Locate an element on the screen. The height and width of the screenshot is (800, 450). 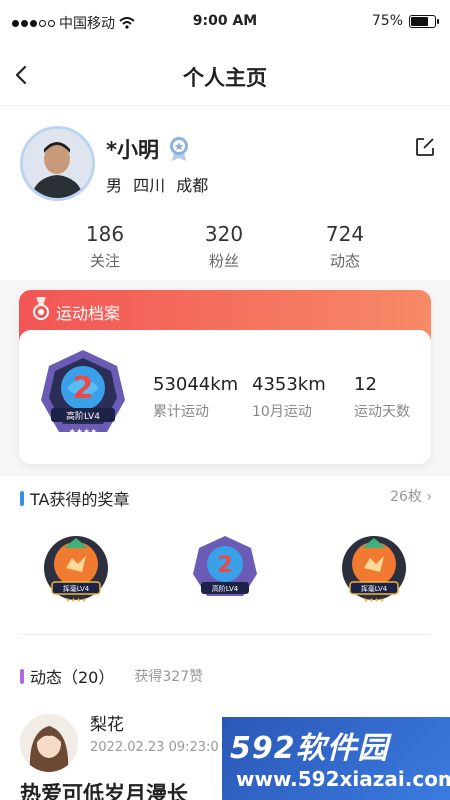
battery-icon is located at coordinates (424, 21).